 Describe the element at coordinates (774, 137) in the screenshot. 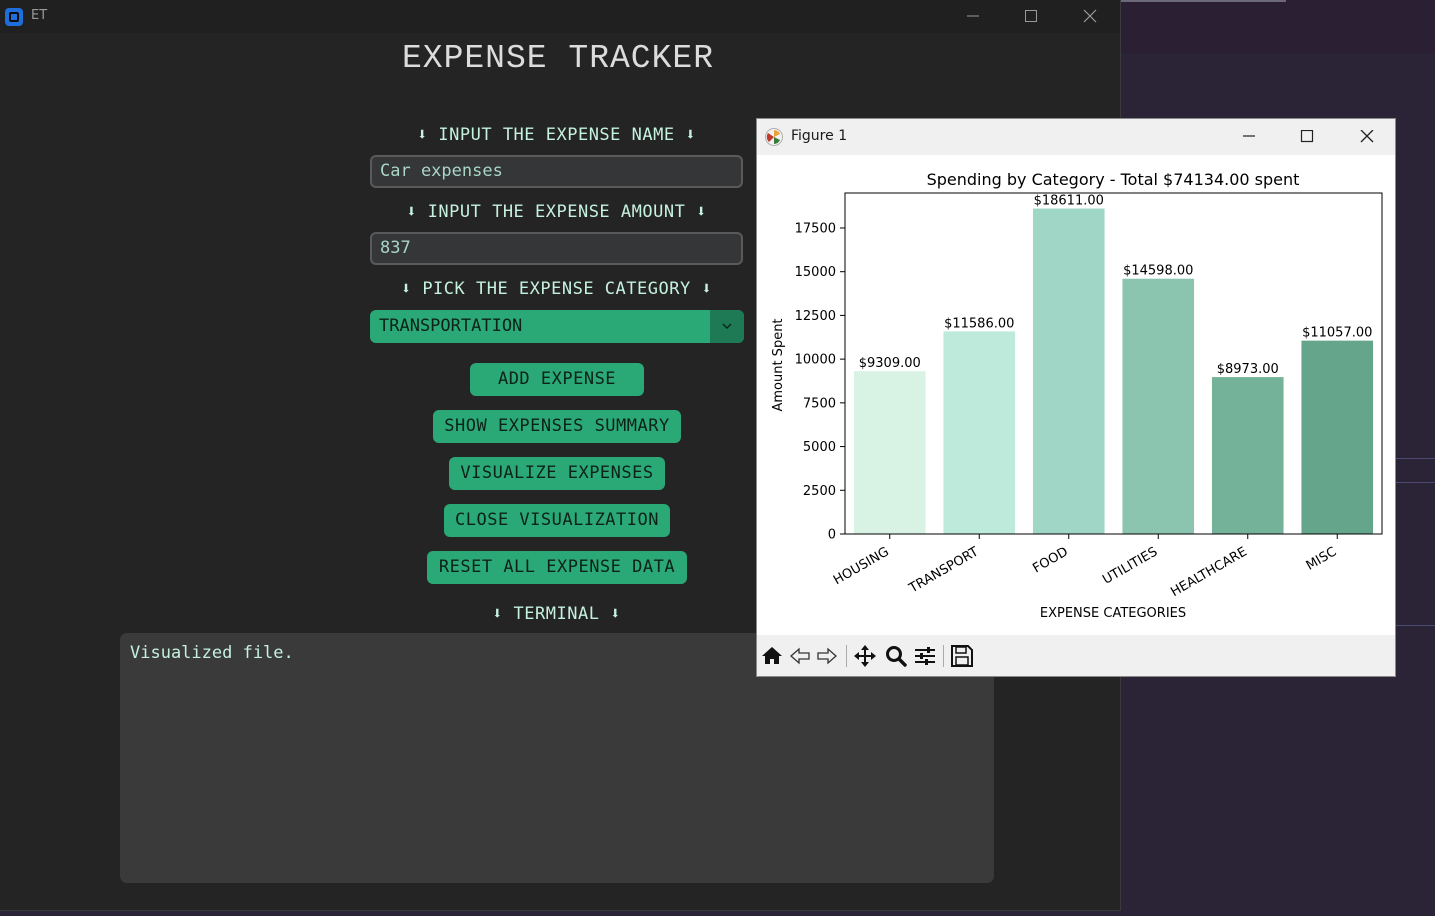

I see `matplotlib-icon` at that location.